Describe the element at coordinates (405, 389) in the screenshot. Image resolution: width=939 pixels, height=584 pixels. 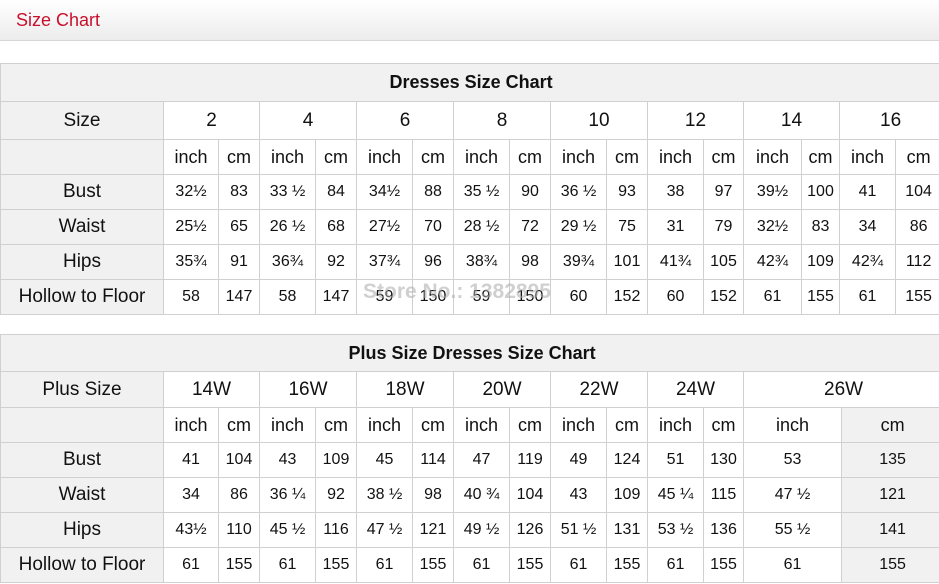
I see `size-header: 18W` at that location.